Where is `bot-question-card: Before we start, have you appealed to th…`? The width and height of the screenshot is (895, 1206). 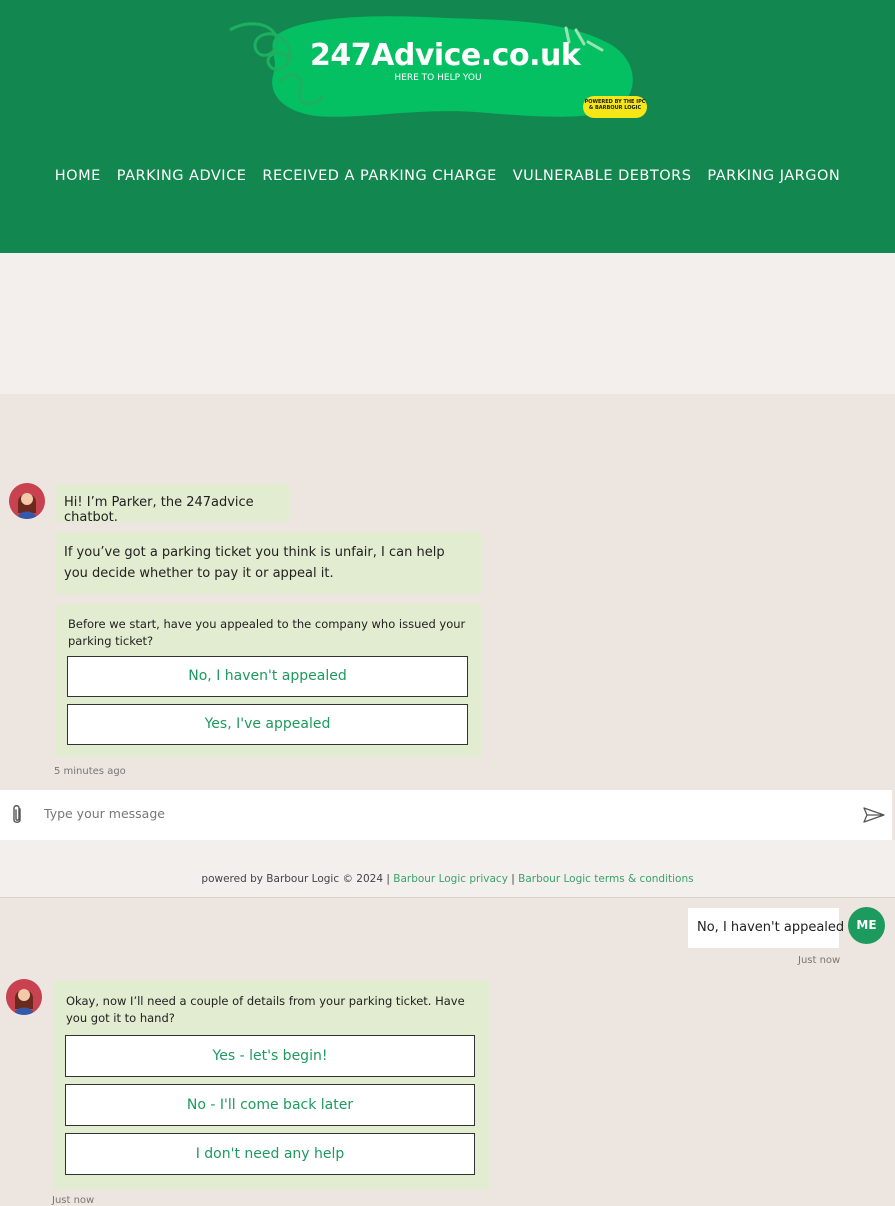 bot-question-card: Before we start, have you appealed to th… is located at coordinates (268, 680).